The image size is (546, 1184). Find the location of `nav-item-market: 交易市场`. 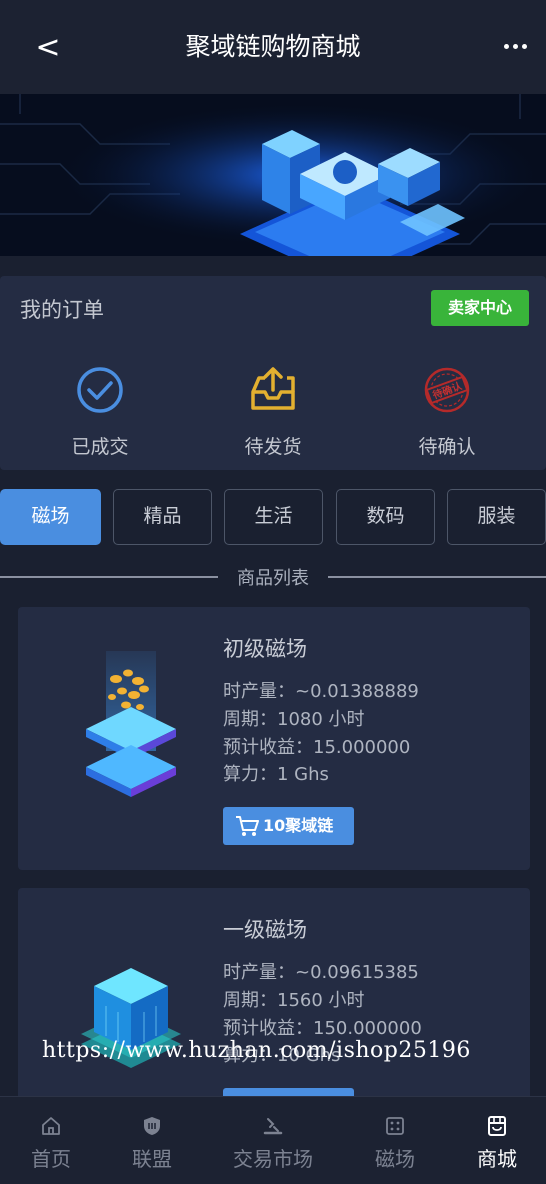

nav-item-market: 交易市场 is located at coordinates (273, 1143).